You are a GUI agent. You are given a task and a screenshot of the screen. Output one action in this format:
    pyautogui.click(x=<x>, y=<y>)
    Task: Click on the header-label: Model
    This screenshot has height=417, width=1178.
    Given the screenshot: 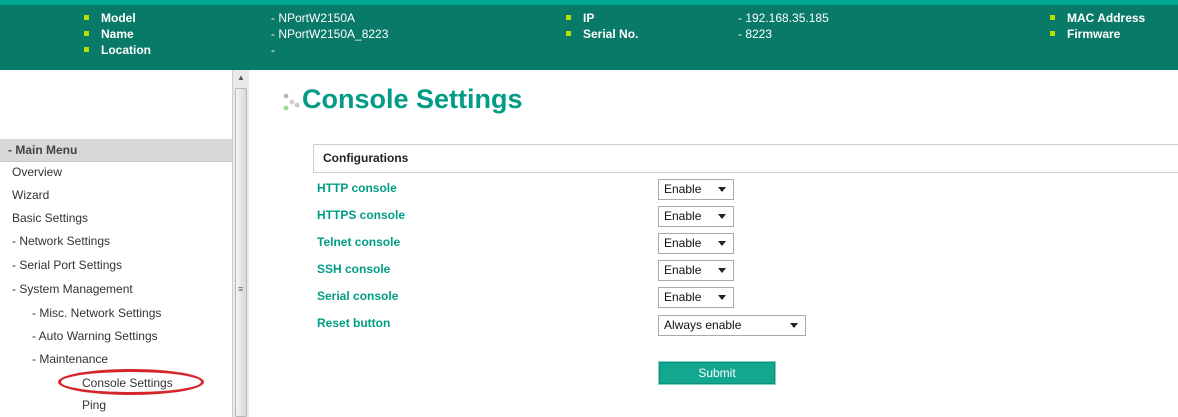 What is the action you would take?
    pyautogui.click(x=118, y=18)
    